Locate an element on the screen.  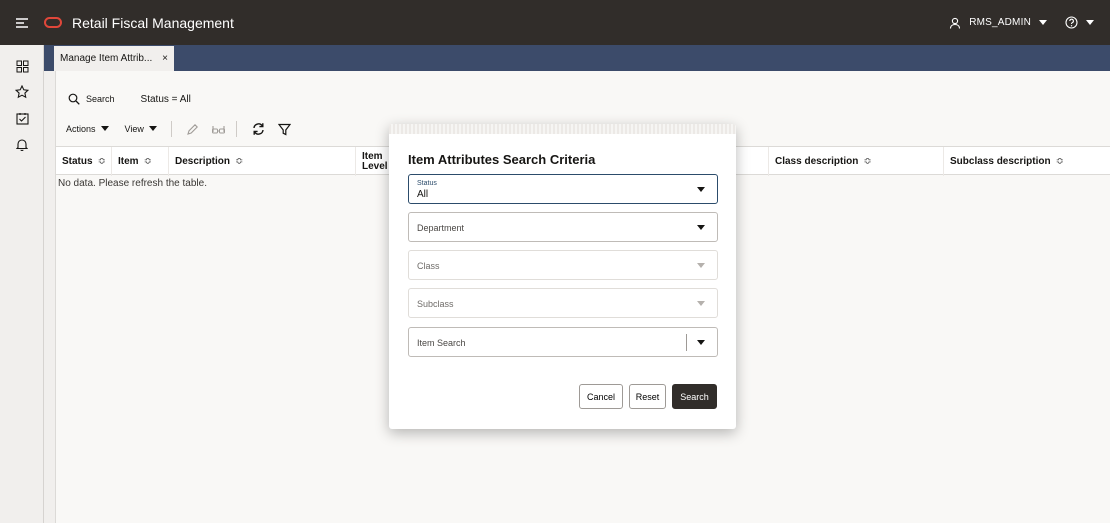
class-field-label: Class is located at coordinates (428, 266).